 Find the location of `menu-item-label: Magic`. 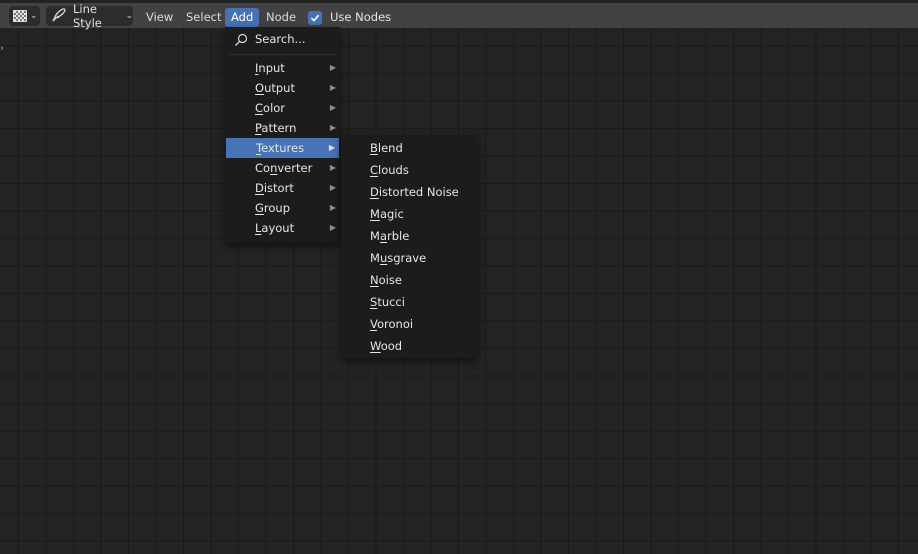

menu-item-label: Magic is located at coordinates (387, 214).